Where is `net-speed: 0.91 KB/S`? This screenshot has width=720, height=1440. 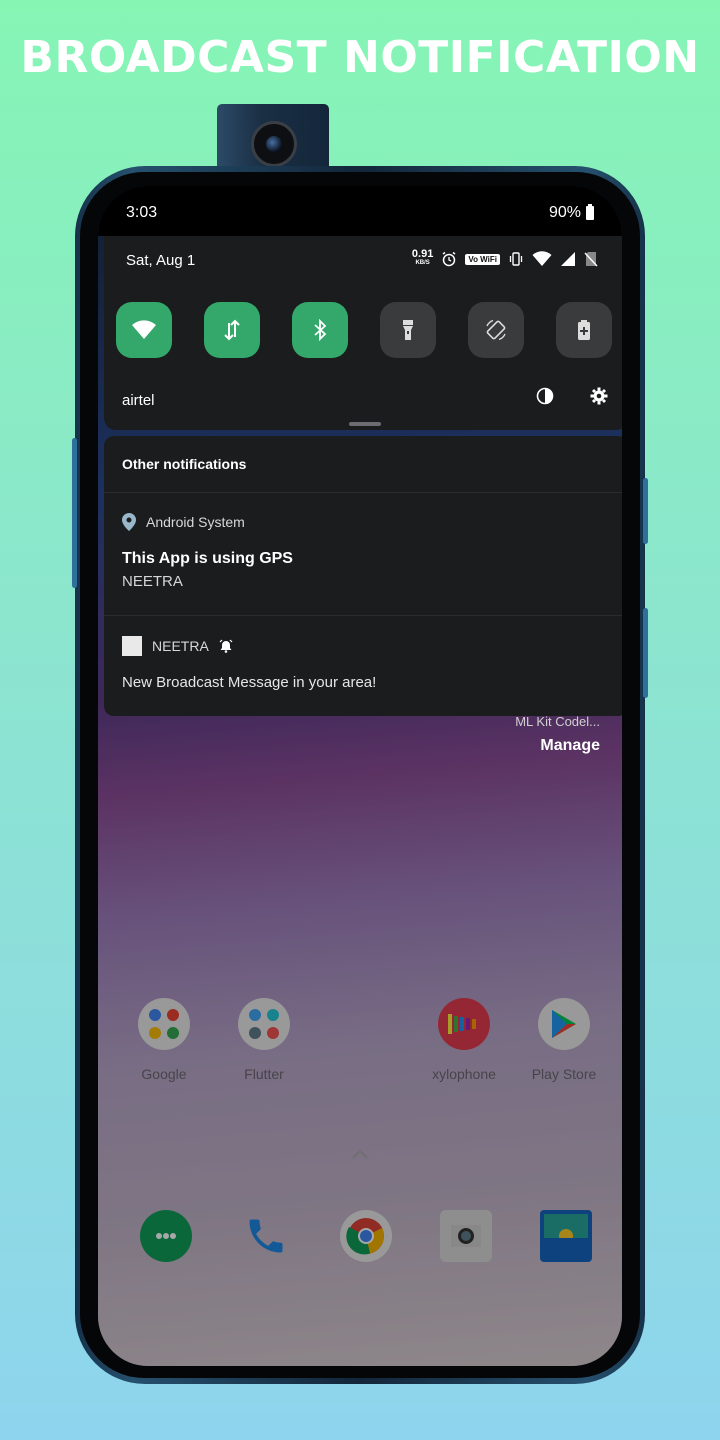
net-speed: 0.91 KB/S is located at coordinates (422, 258).